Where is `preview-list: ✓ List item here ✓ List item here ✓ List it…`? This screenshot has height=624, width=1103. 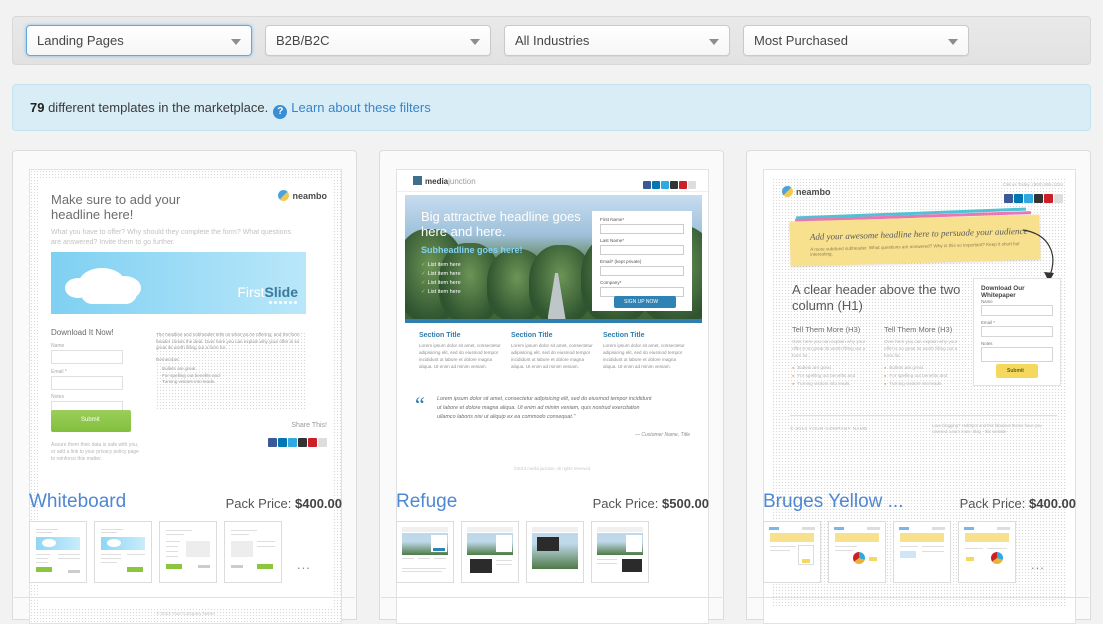
preview-list: ✓ List item here ✓ List item here ✓ List it… is located at coordinates (441, 278).